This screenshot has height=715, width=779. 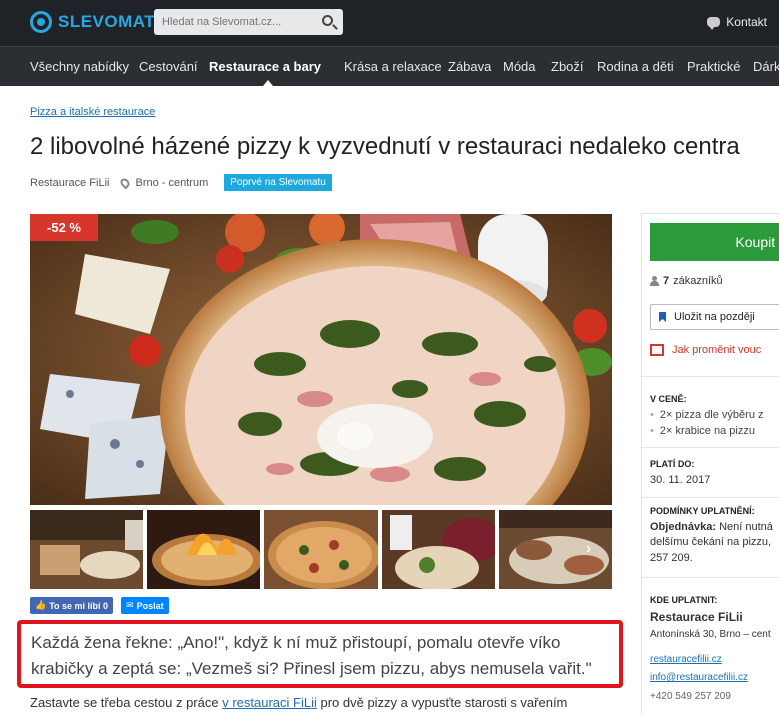 What do you see at coordinates (684, 600) in the screenshot?
I see `where-heading: KDE UPLATNIT:` at bounding box center [684, 600].